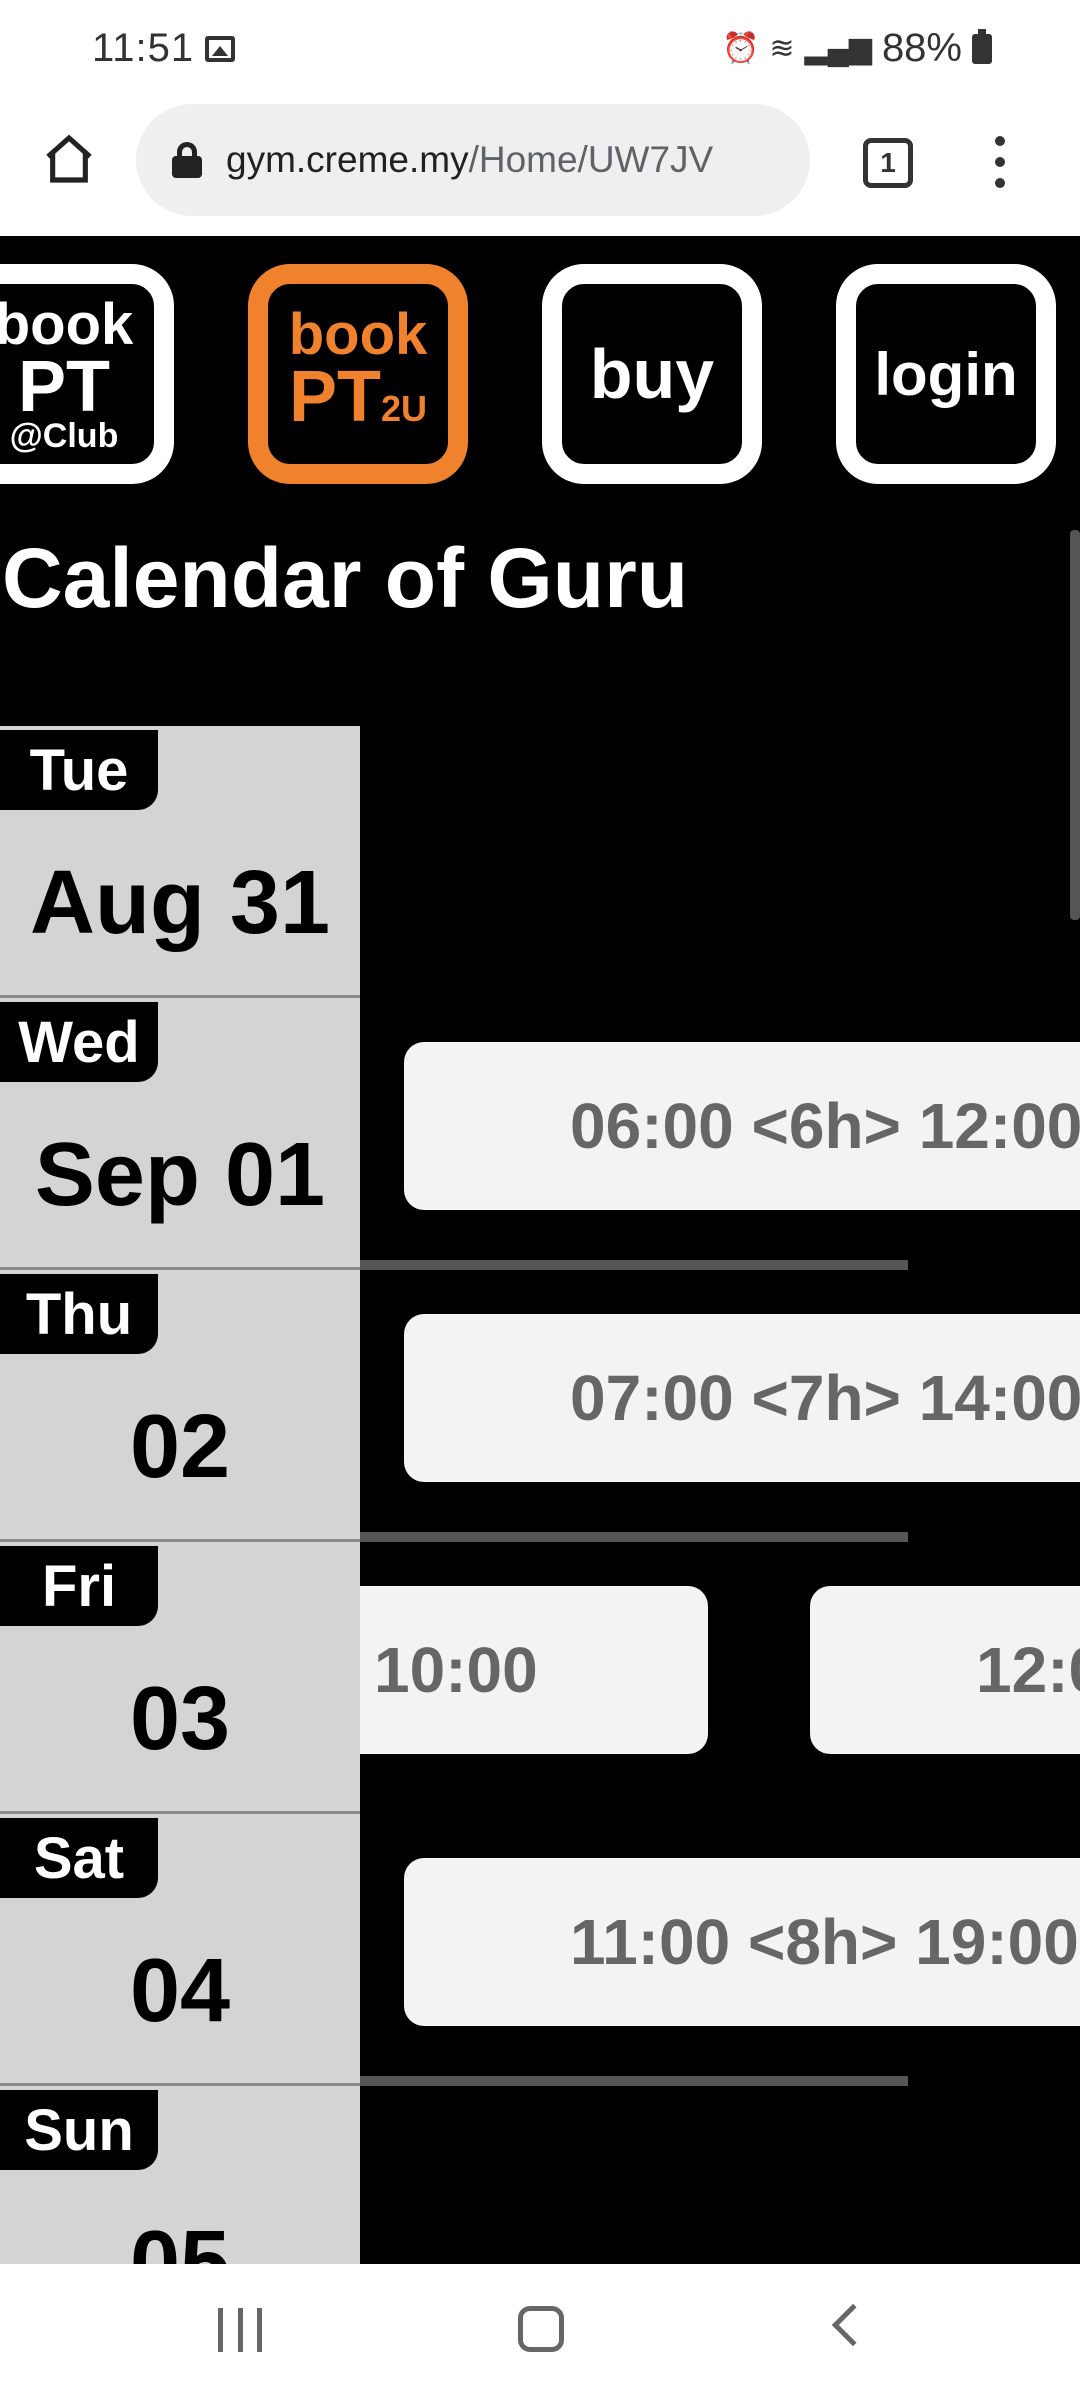 Image resolution: width=1080 pixels, height=2400 pixels. Describe the element at coordinates (180, 1719) in the screenshot. I see `day-date: 03` at that location.